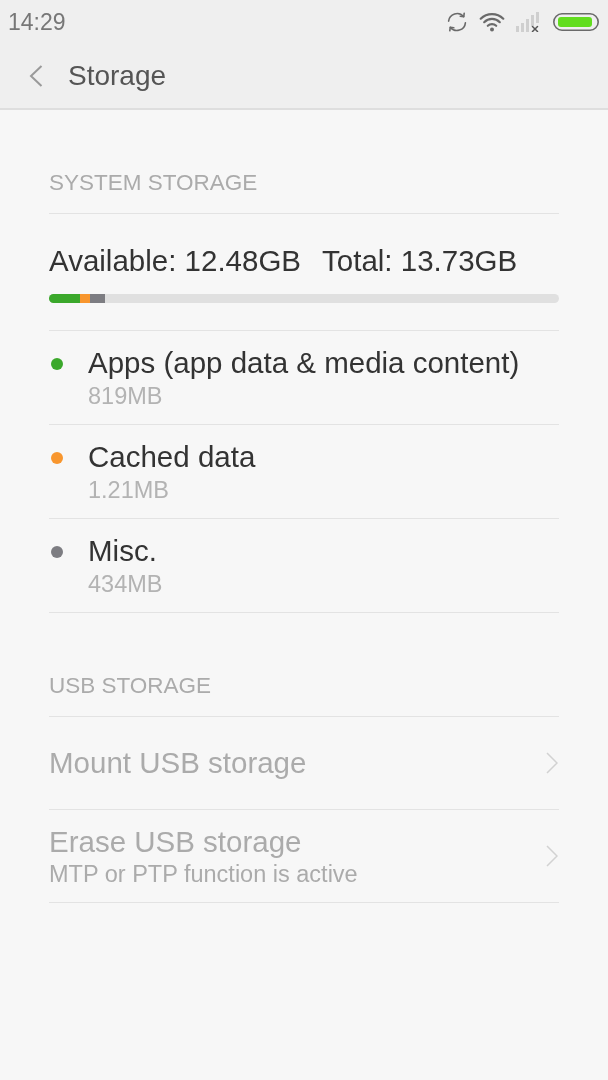 This screenshot has width=608, height=1080. Describe the element at coordinates (125, 396) in the screenshot. I see `category-size: 819MB` at that location.